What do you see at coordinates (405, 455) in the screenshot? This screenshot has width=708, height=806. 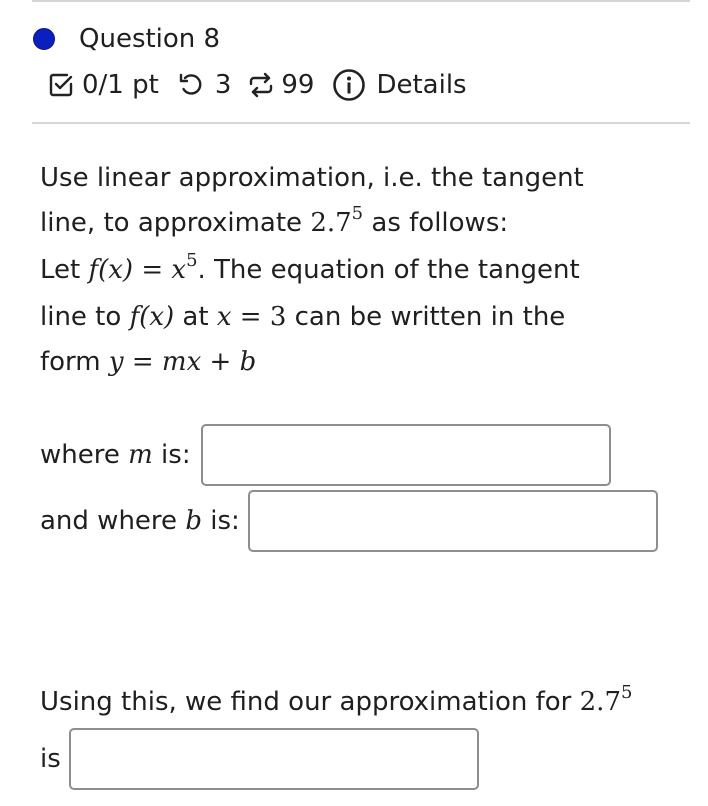 I see `m-input` at bounding box center [405, 455].